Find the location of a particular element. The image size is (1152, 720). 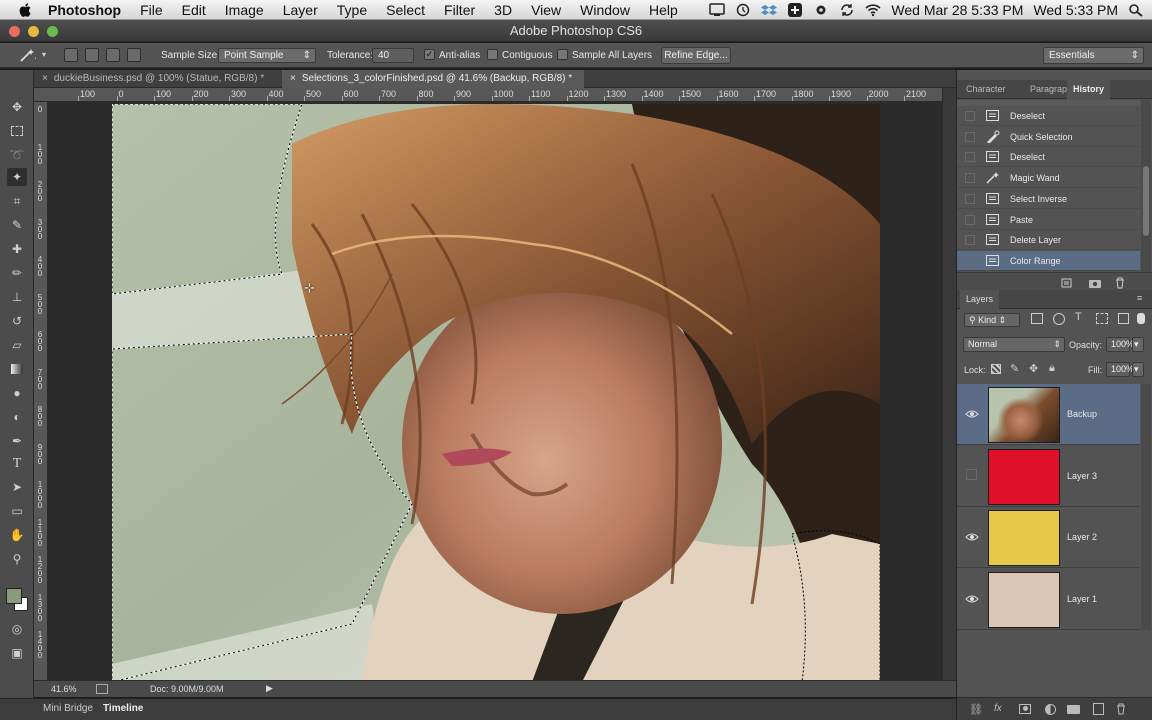

wifi-icon is located at coordinates (873, 10).